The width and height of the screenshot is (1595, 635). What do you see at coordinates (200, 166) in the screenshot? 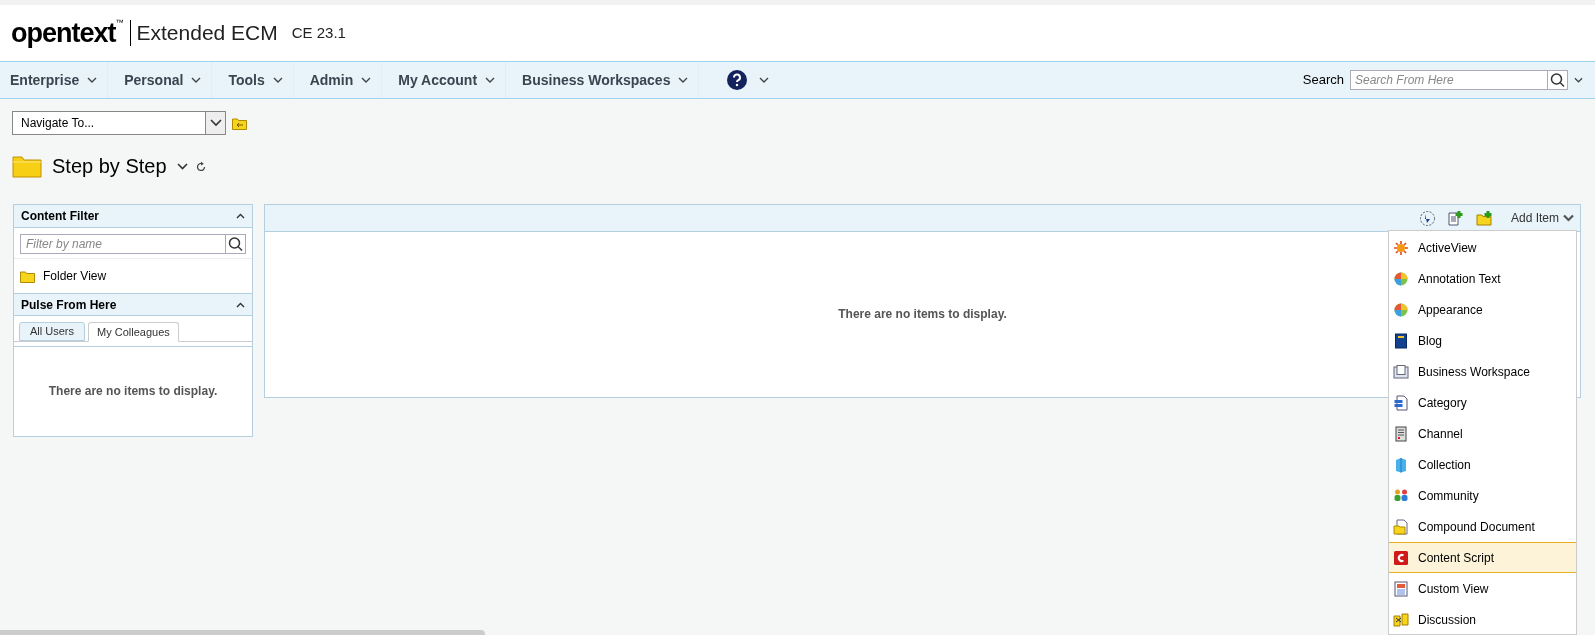
I see `refresh-icon` at bounding box center [200, 166].